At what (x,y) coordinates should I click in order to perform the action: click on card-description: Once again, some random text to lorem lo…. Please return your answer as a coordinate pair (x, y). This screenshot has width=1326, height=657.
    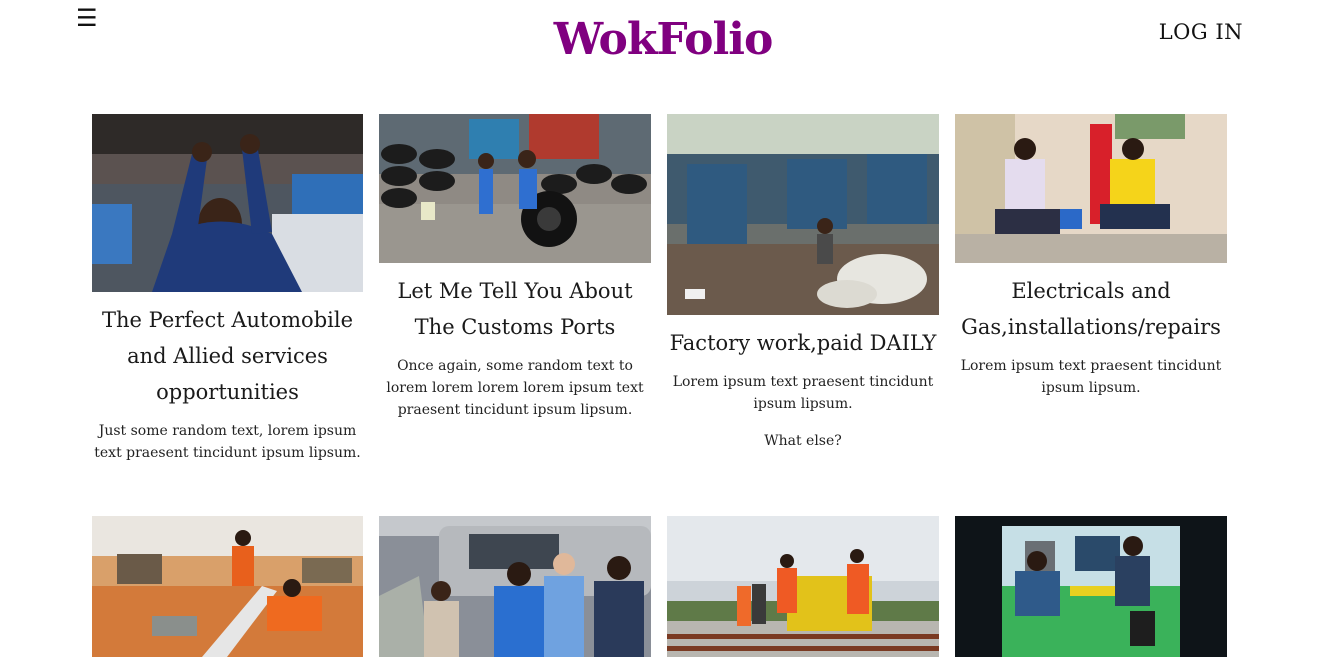
    Looking at the image, I should click on (515, 388).